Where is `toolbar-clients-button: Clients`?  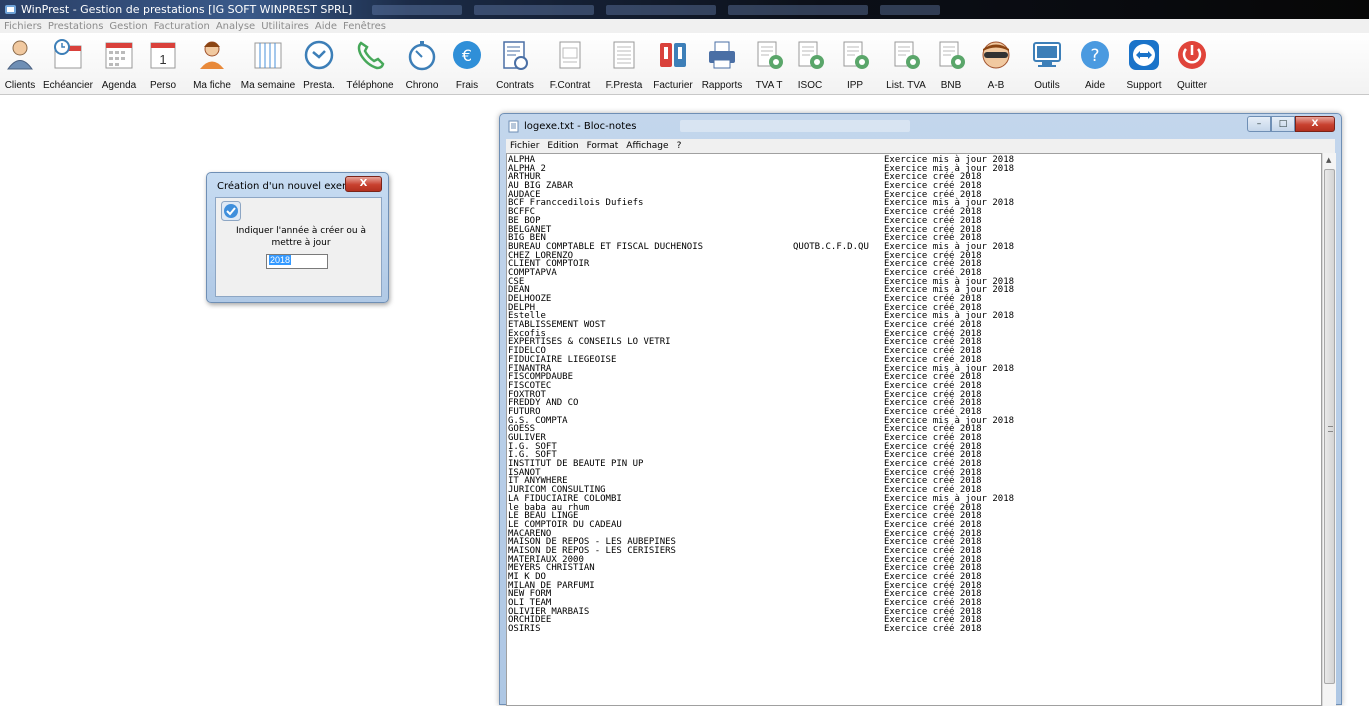 toolbar-clients-button: Clients is located at coordinates (20, 64).